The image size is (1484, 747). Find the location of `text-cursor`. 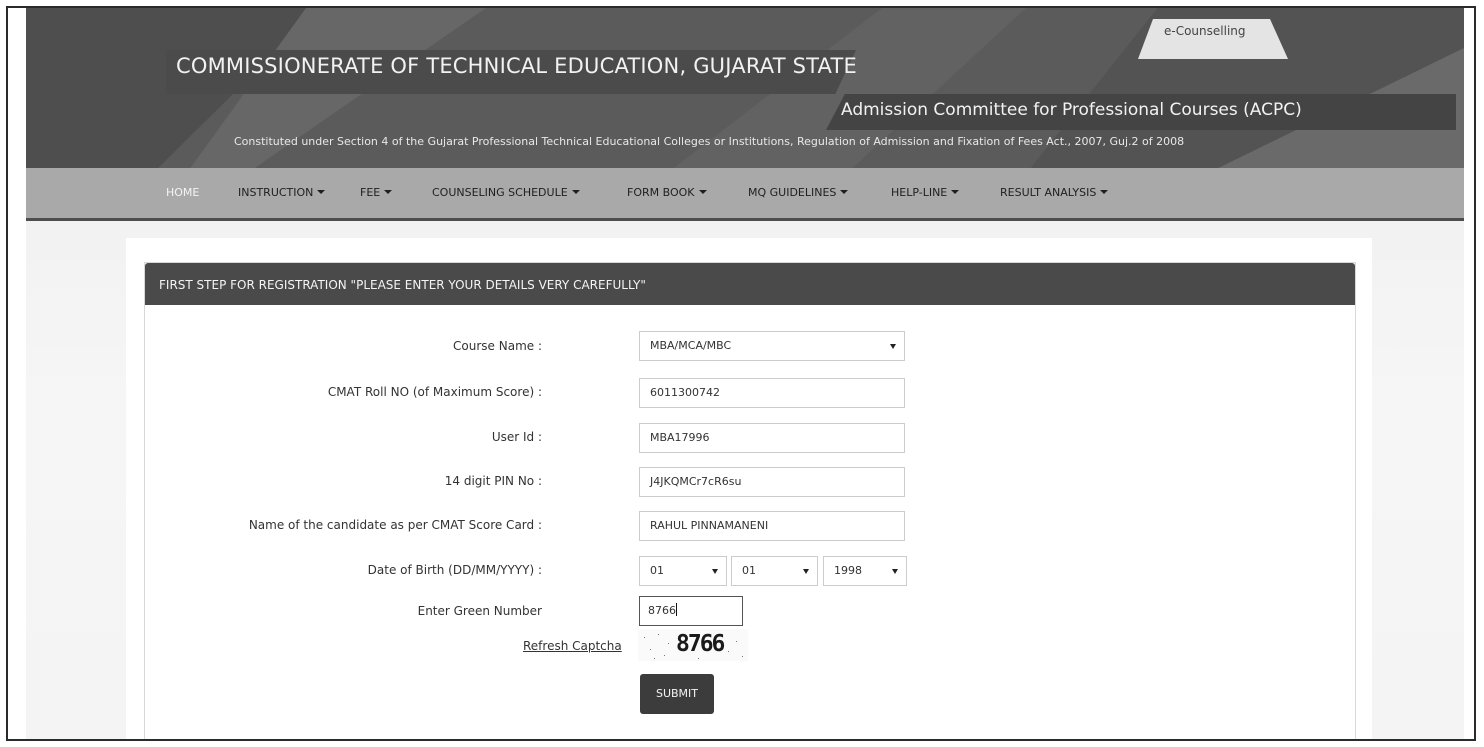

text-cursor is located at coordinates (676, 609).